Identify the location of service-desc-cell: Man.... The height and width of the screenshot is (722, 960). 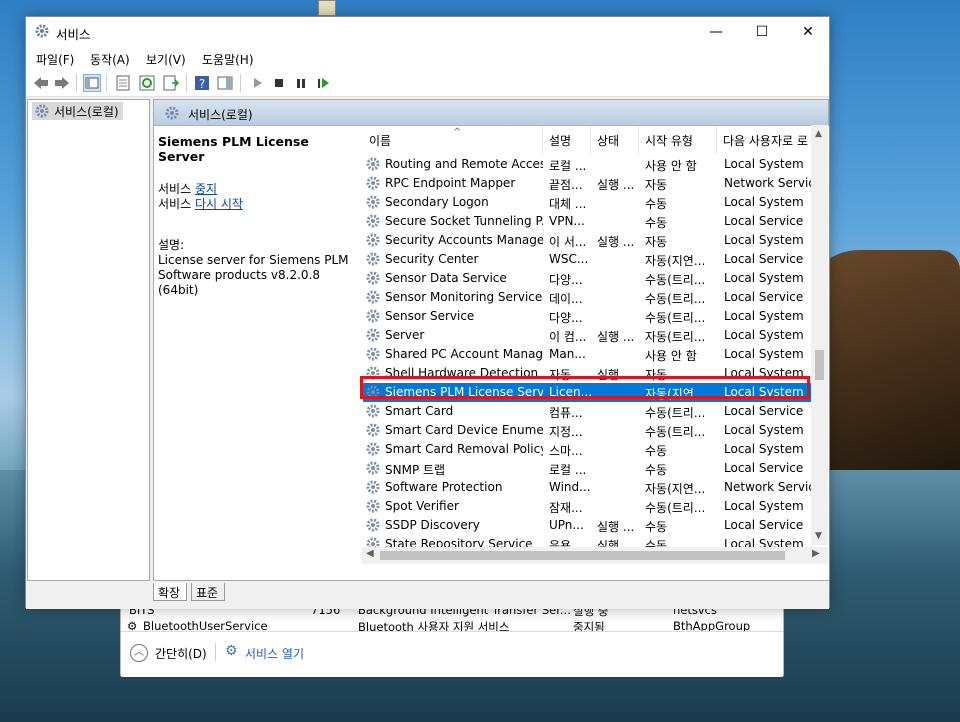
(567, 354).